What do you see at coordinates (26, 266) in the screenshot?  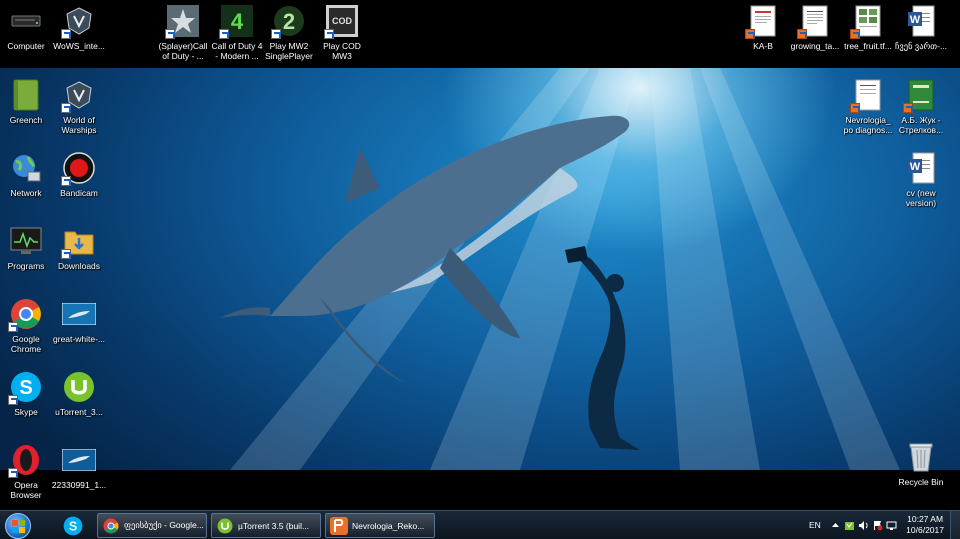 I see `desktop-icon-label: Programs` at bounding box center [26, 266].